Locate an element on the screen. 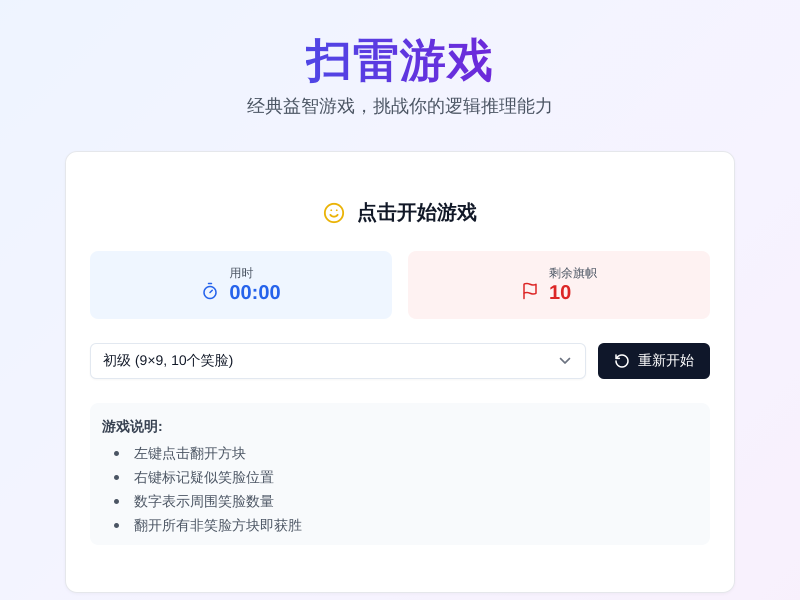  refresh-icon is located at coordinates (622, 361).